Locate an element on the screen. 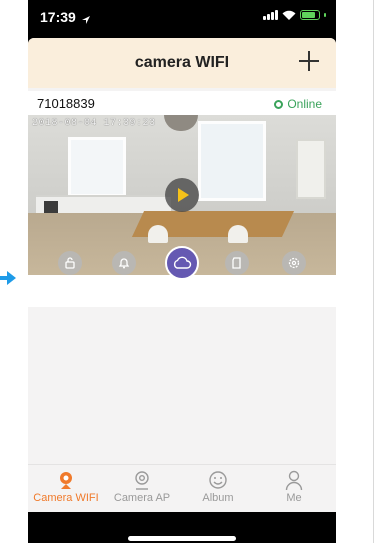  alarm-button is located at coordinates (124, 263).